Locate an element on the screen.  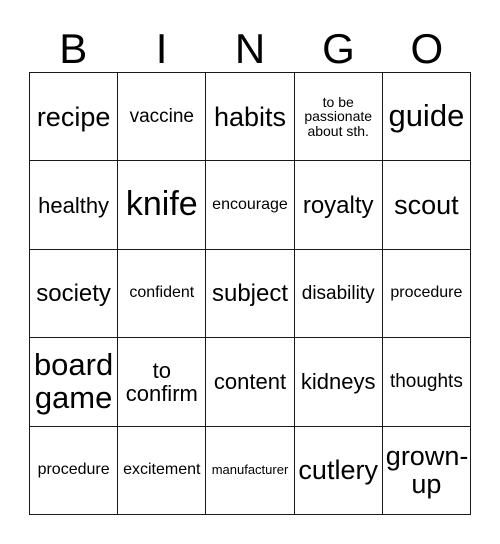
bingo-cell-label: grown- up is located at coordinates (427, 470).